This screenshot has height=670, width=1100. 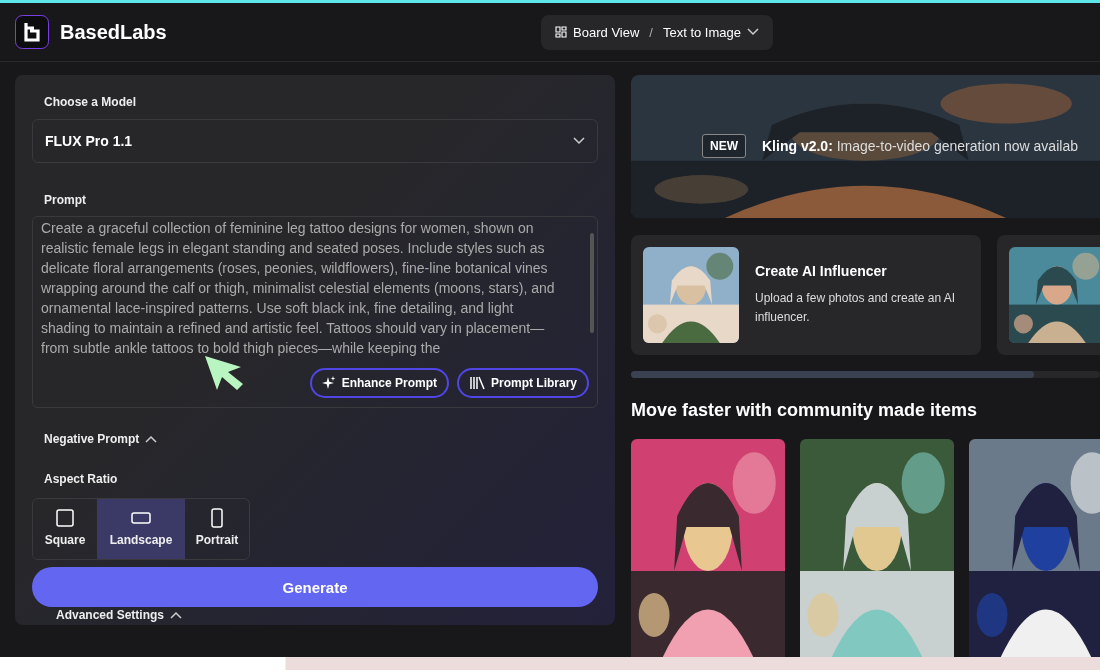 I want to click on advanced-settings-toggle: Advanced Settings, so click(x=113, y=615).